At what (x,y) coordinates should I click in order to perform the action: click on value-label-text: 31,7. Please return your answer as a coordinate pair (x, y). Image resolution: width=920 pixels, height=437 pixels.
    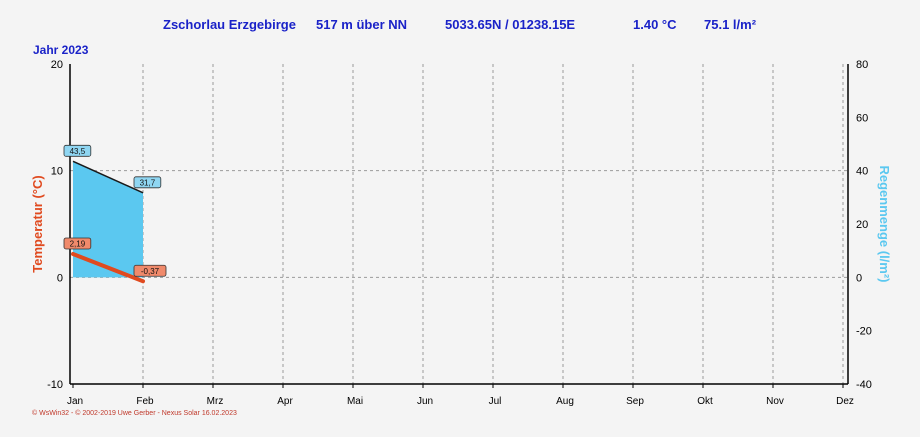
    Looking at the image, I should click on (148, 182).